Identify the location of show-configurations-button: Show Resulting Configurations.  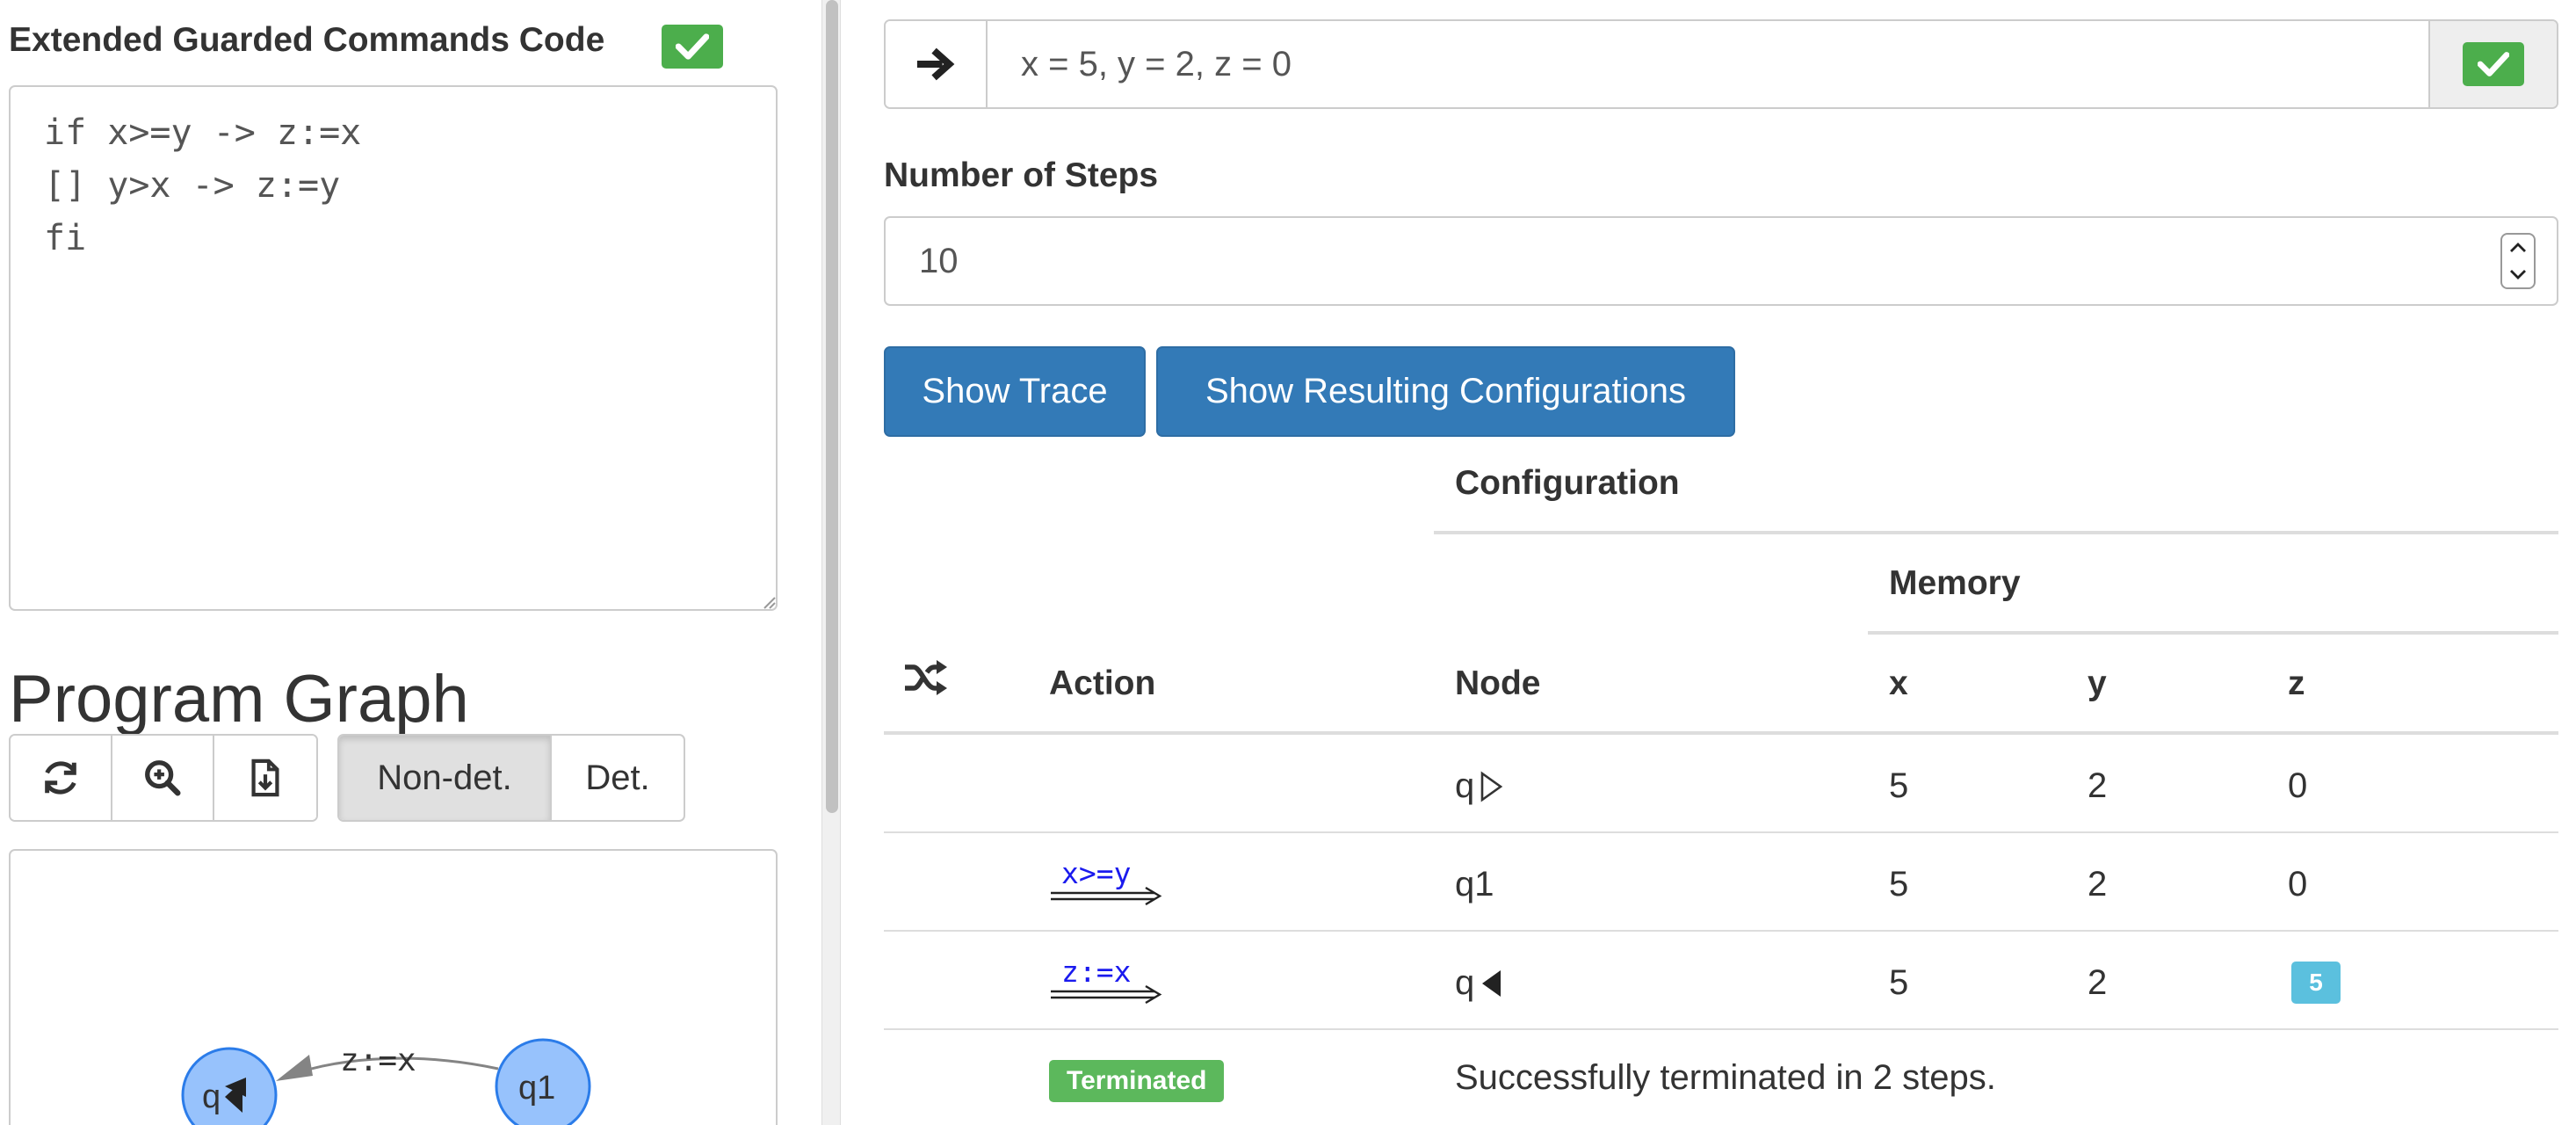
(1445, 391).